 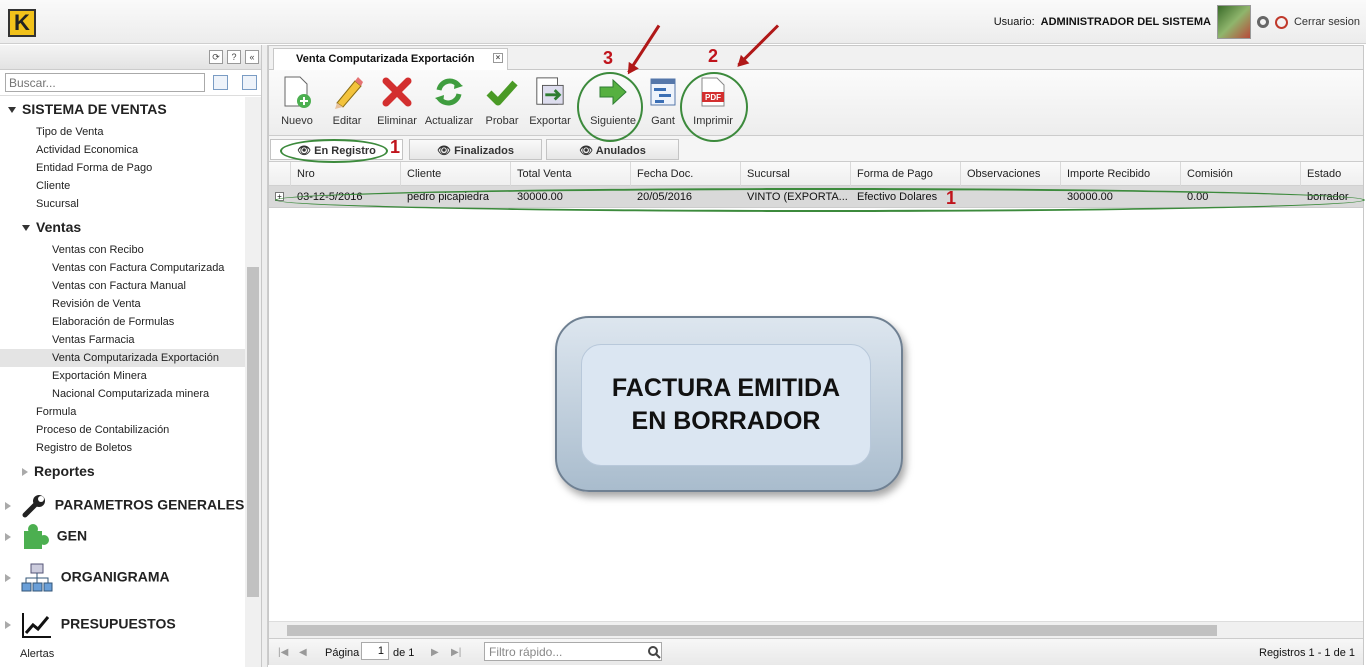 What do you see at coordinates (283, 652) in the screenshot?
I see `first-page-icon: |◀` at bounding box center [283, 652].